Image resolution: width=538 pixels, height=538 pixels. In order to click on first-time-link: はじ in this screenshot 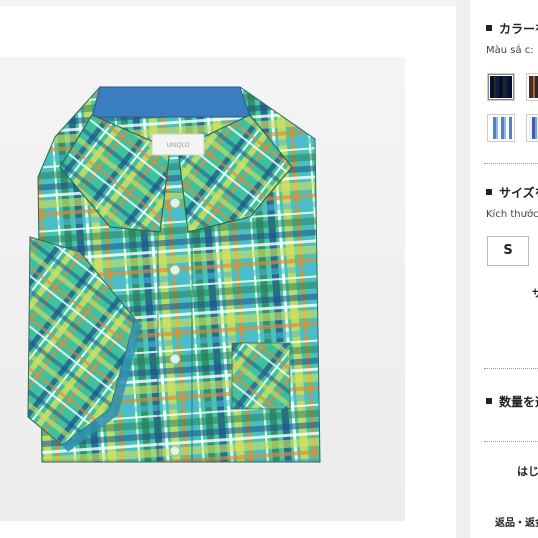, I will do `click(527, 471)`.